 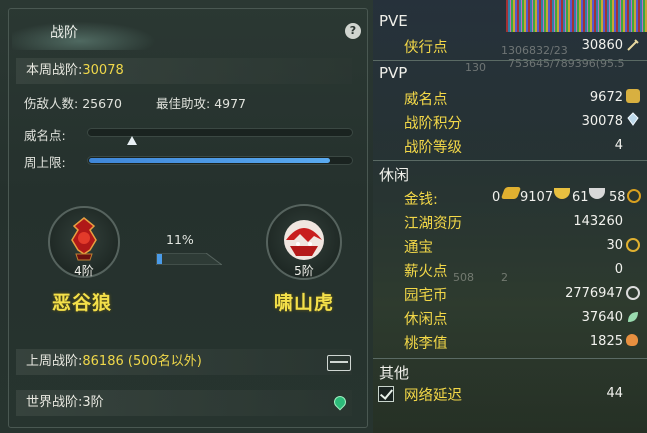 What do you see at coordinates (632, 340) in the screenshot?
I see `peach-icon` at bounding box center [632, 340].